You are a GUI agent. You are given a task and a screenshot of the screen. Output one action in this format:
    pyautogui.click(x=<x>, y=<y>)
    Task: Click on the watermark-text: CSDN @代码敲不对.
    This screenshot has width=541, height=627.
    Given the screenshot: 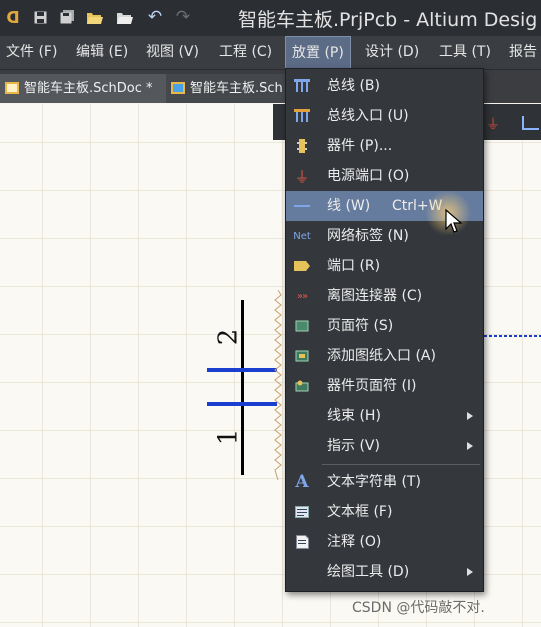 What is the action you would take?
    pyautogui.click(x=418, y=608)
    